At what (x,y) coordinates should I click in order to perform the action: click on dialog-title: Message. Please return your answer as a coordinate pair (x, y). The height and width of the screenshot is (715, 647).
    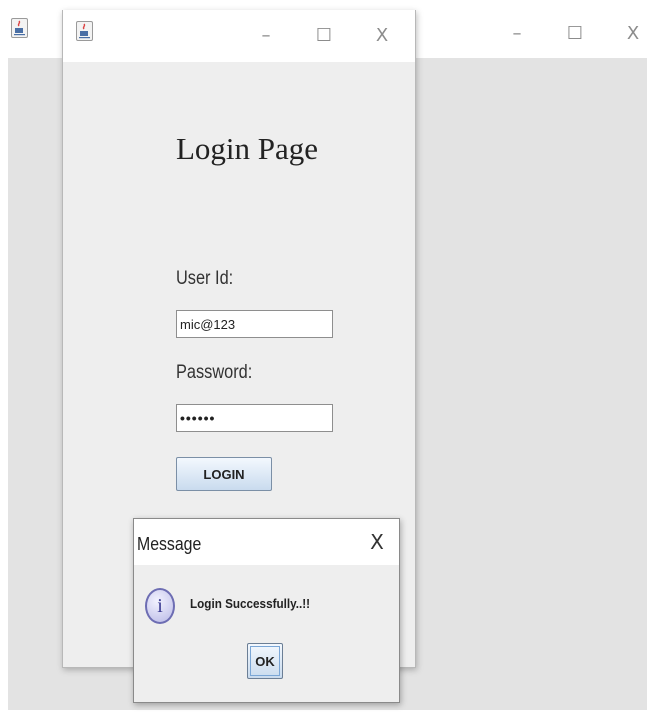
    Looking at the image, I should click on (169, 544).